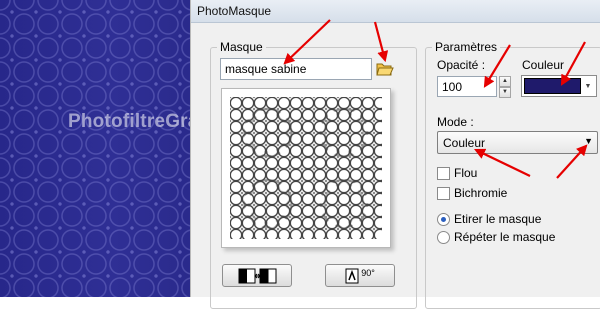 This screenshot has height=309, width=600. I want to click on mask-pattern-image, so click(306, 168).